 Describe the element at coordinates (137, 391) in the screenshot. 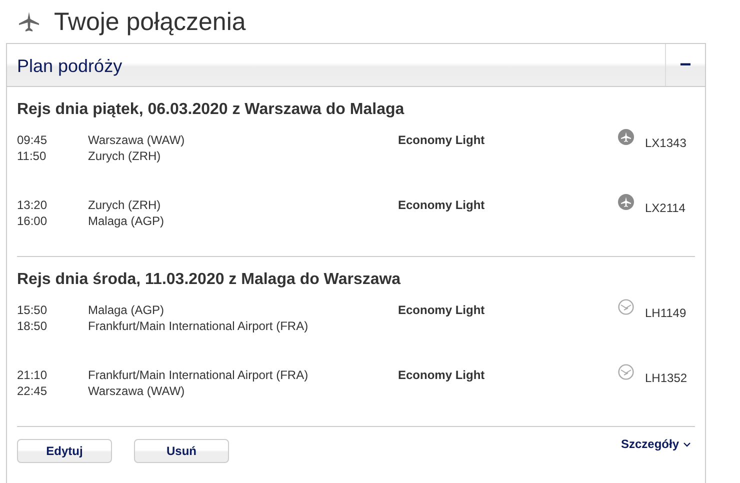

I see `arrival-airport: Warszawa (WAW)` at that location.